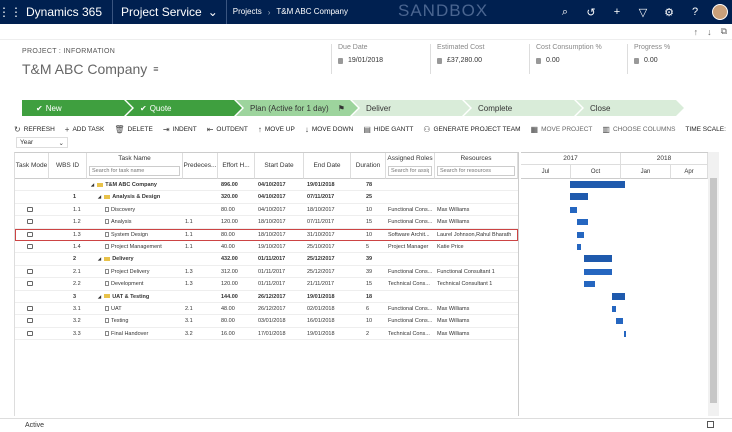 Image resolution: width=732 pixels, height=432 pixels. I want to click on col-header-resources: Resources, so click(476, 166).